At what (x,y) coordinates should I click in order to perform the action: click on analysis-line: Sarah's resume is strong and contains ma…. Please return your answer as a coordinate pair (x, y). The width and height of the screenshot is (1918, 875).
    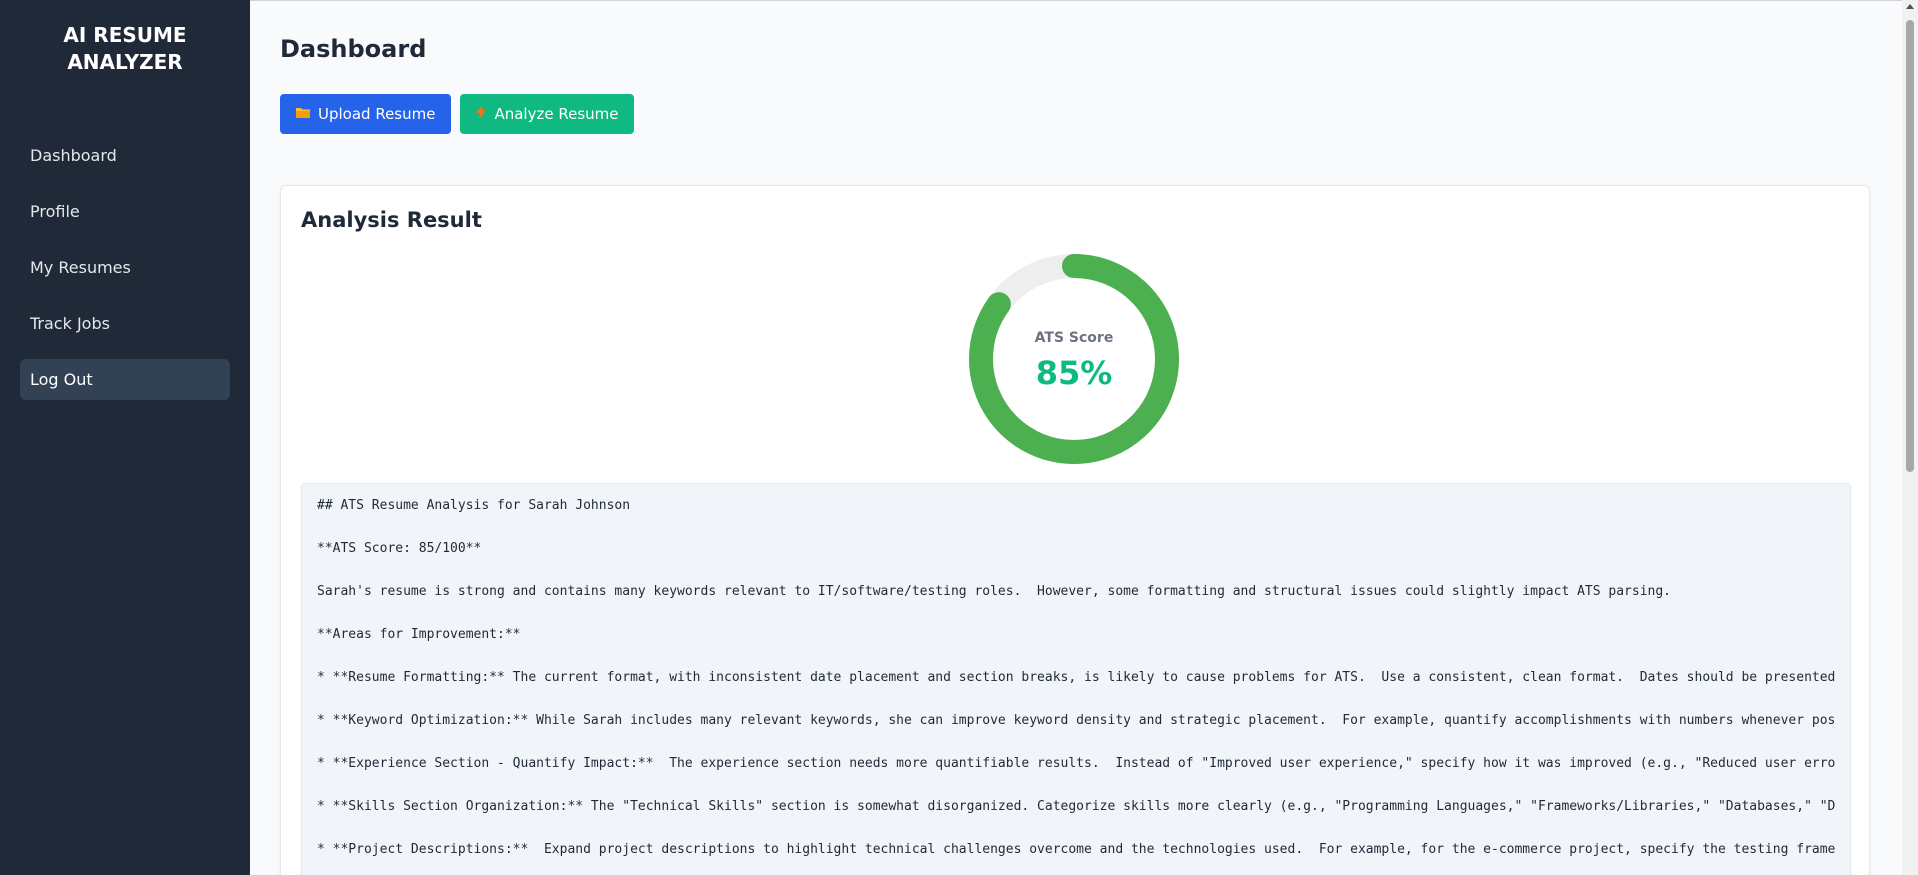
    Looking at the image, I should click on (994, 591).